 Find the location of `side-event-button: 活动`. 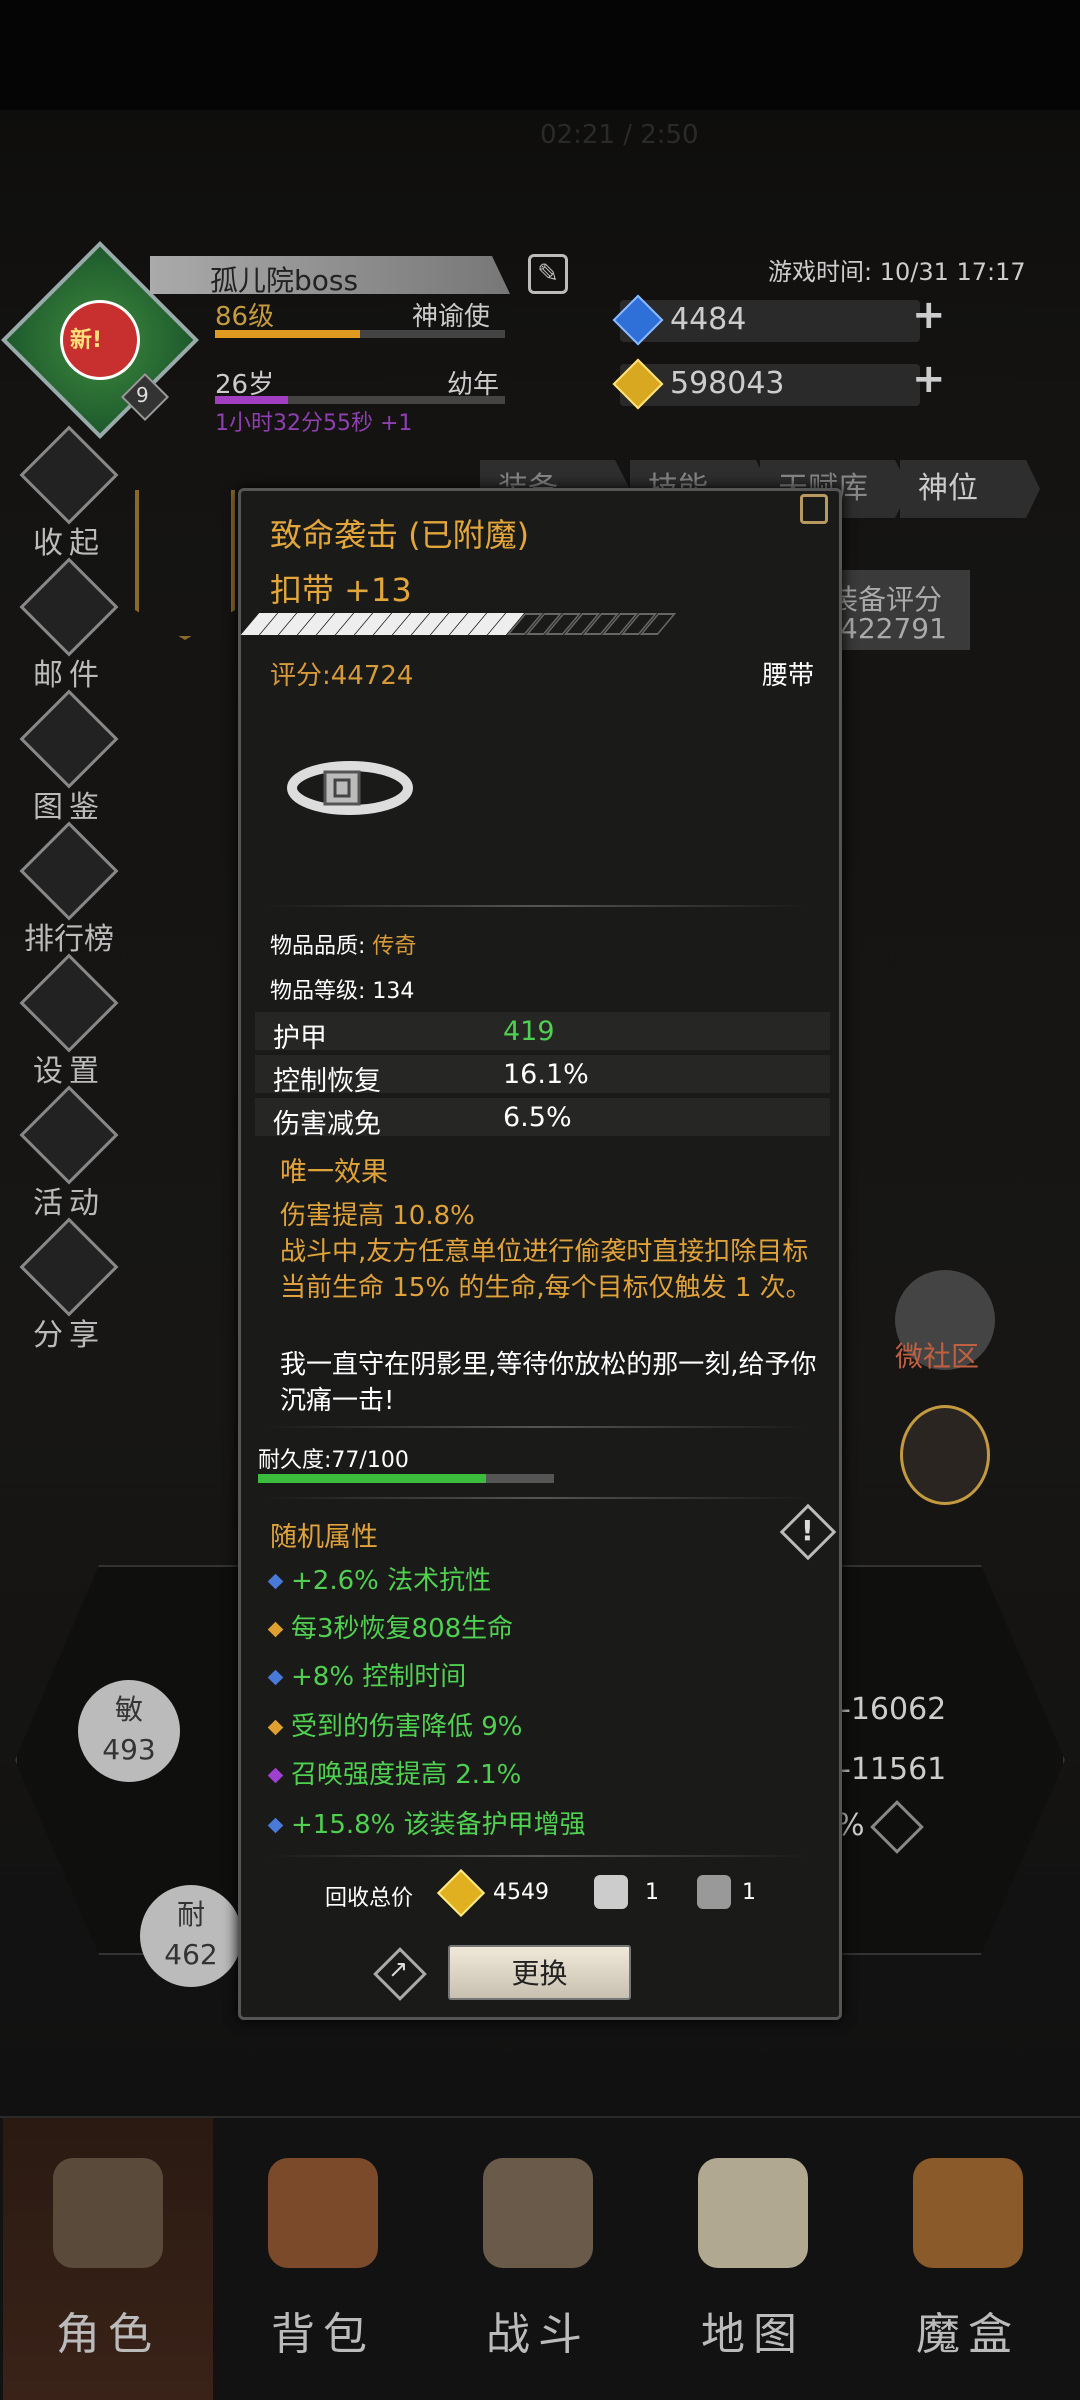

side-event-button: 活动 is located at coordinates (69, 1153).